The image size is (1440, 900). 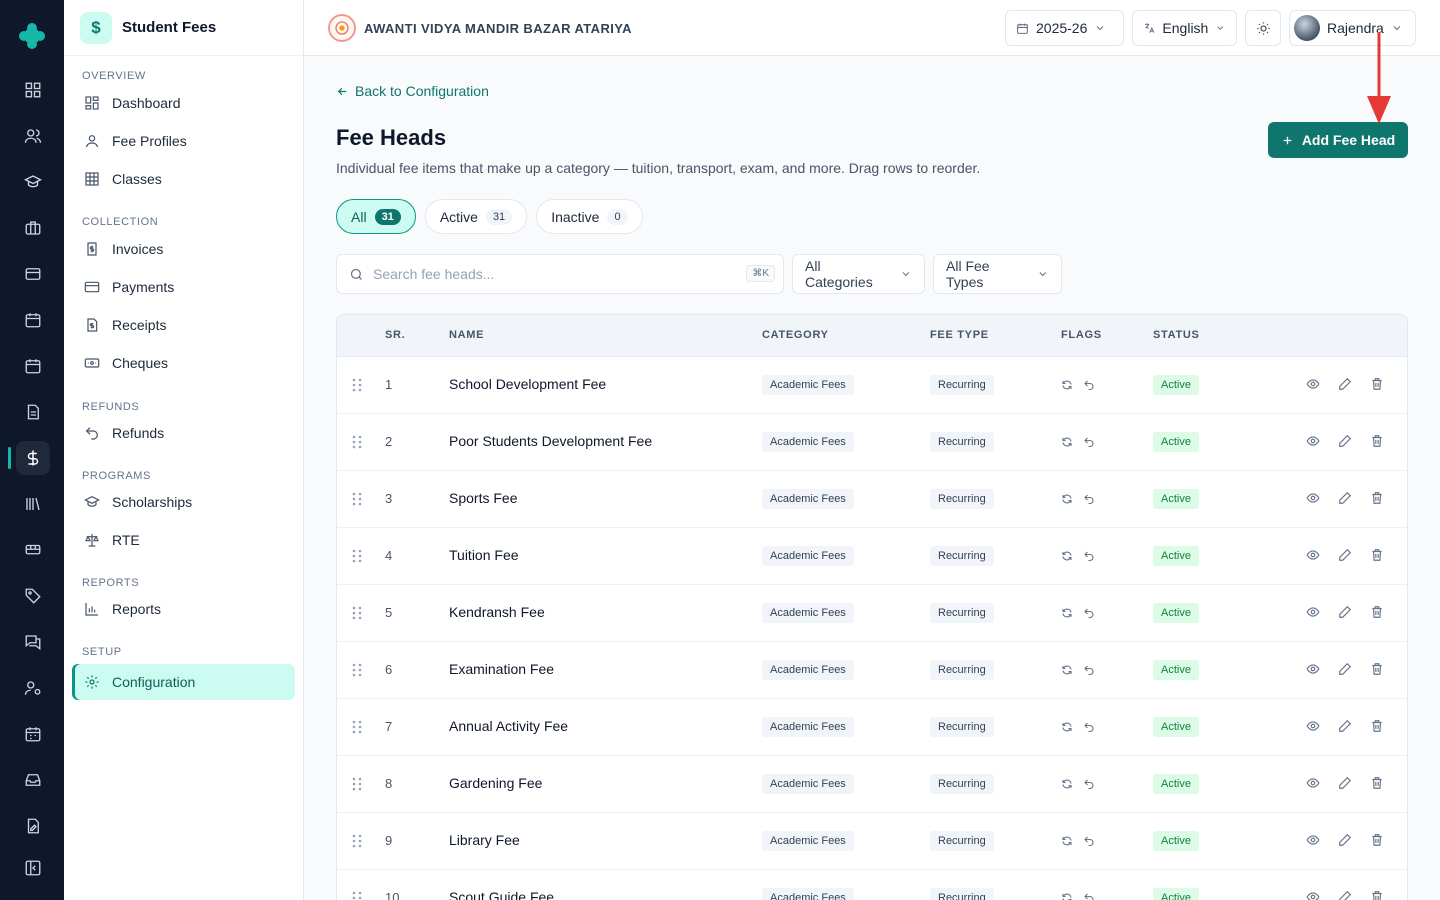 What do you see at coordinates (1352, 28) in the screenshot?
I see `user-menu-button: Rajendra` at bounding box center [1352, 28].